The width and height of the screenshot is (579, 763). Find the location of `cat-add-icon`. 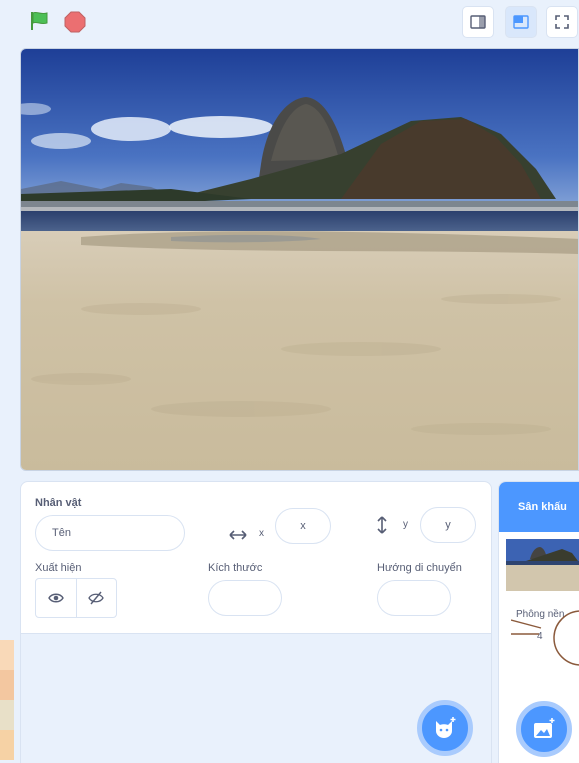

cat-add-icon is located at coordinates (446, 727).